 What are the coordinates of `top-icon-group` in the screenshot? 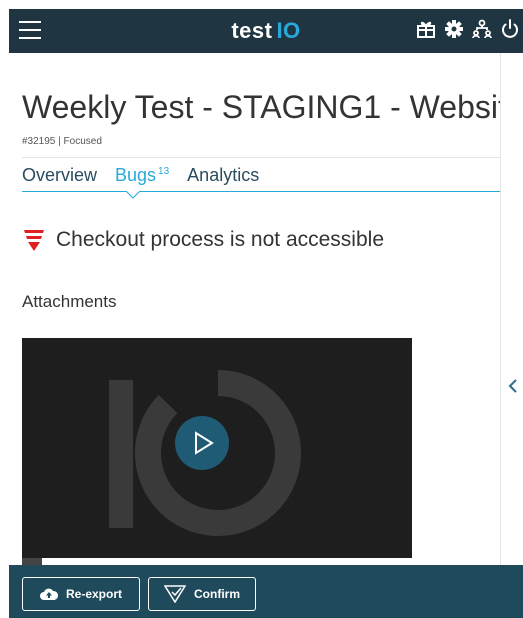 It's located at (468, 29).